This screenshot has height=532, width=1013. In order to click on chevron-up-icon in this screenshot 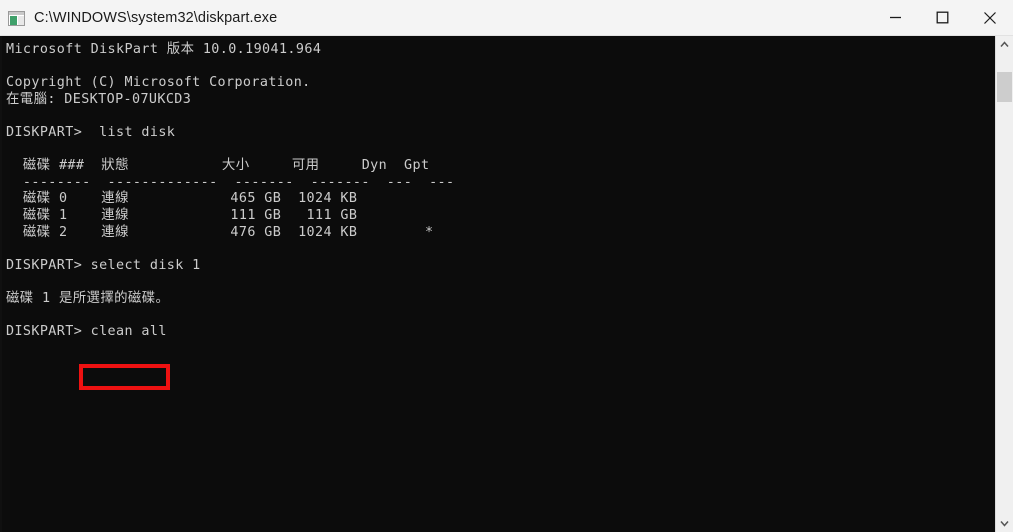, I will do `click(1004, 44)`.